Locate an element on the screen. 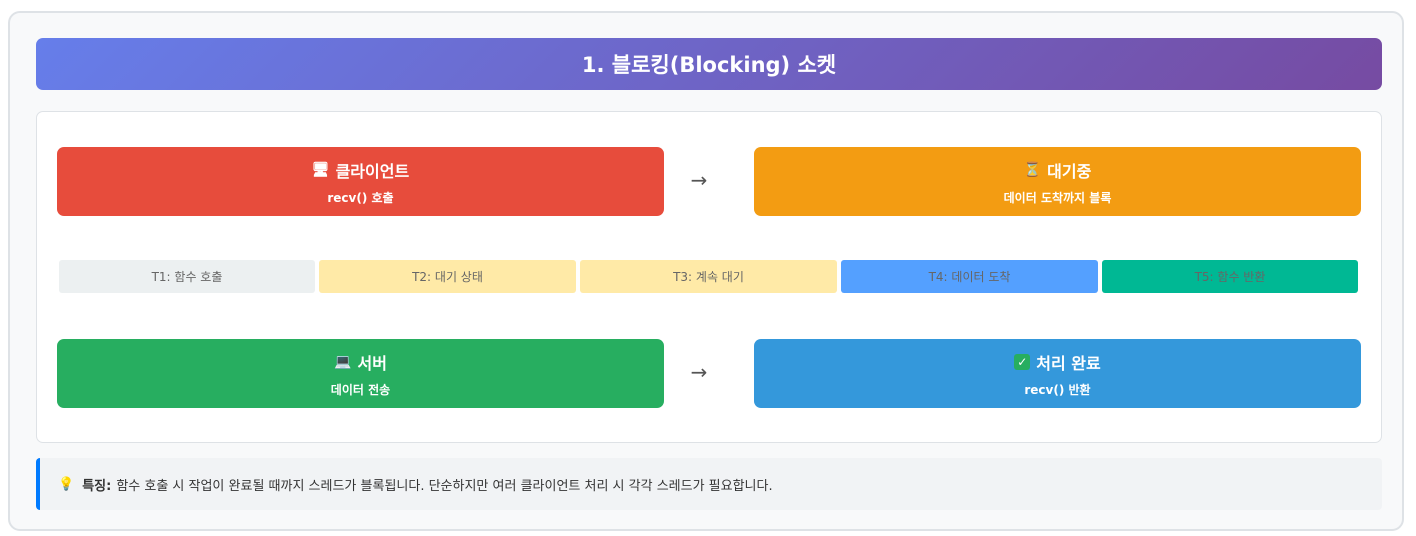 The image size is (1416, 536). server-box-subtitle: 데이터 전송 is located at coordinates (360, 389).